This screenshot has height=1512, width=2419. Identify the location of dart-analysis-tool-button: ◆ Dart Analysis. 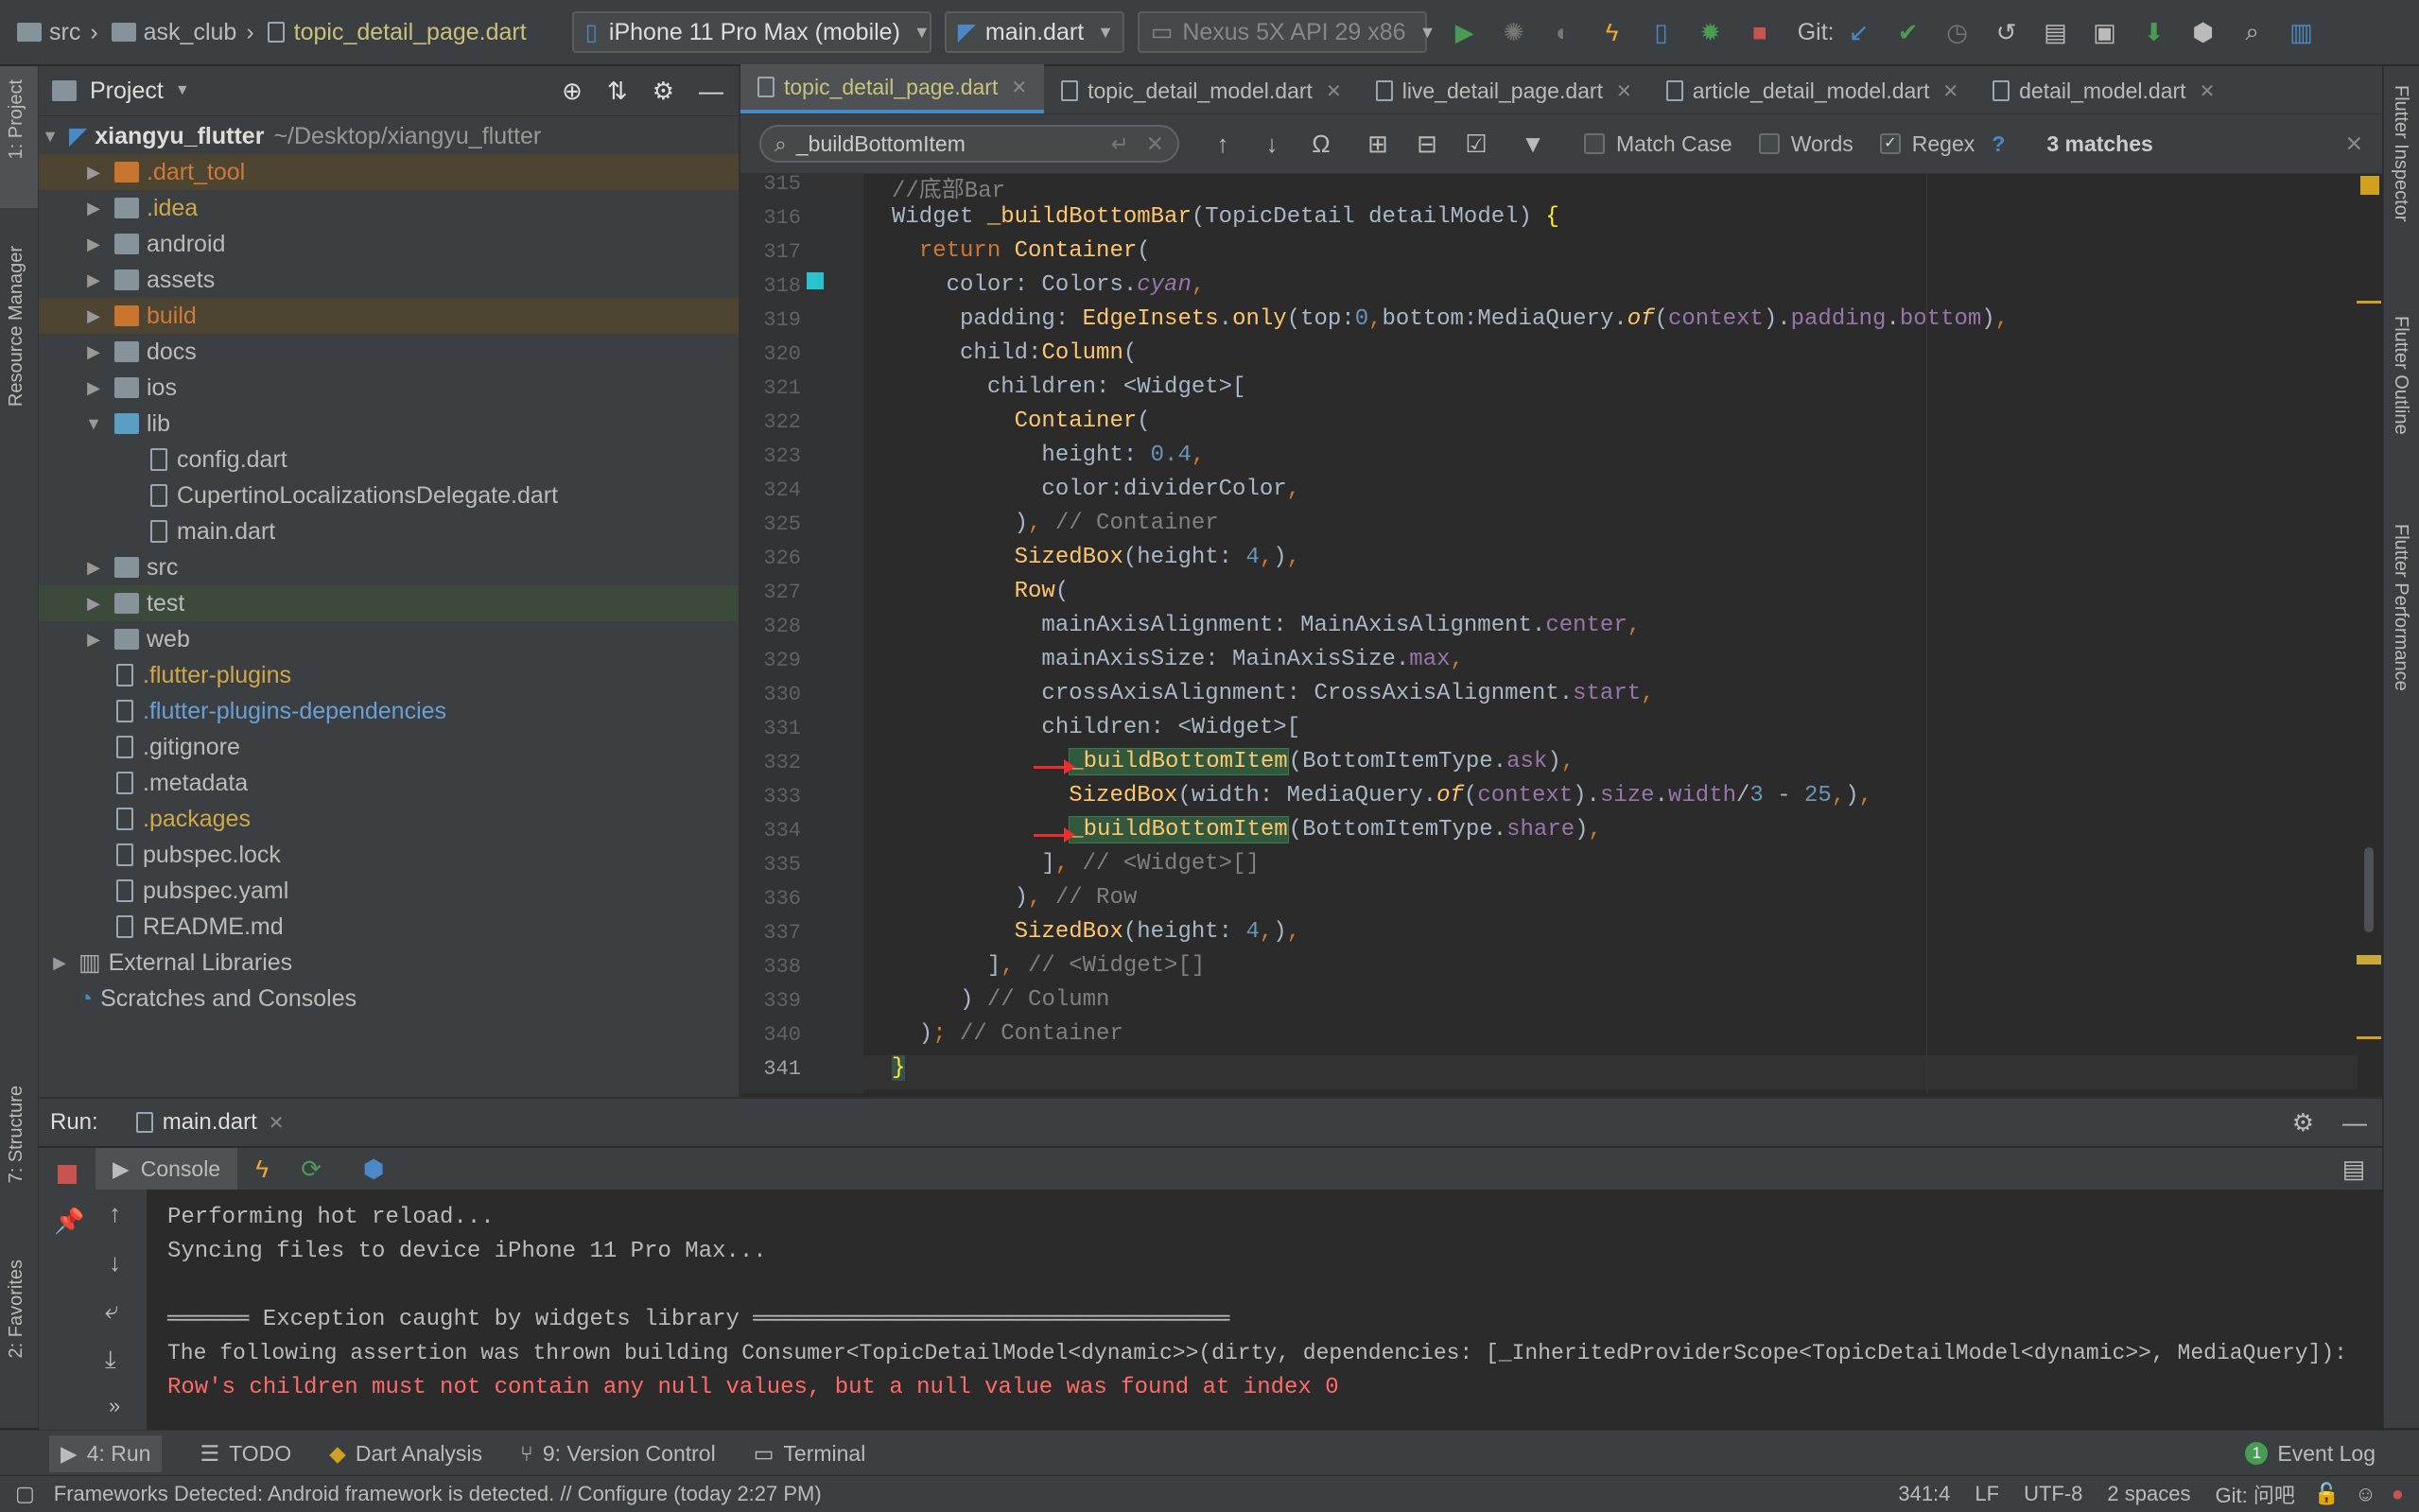
(405, 1454).